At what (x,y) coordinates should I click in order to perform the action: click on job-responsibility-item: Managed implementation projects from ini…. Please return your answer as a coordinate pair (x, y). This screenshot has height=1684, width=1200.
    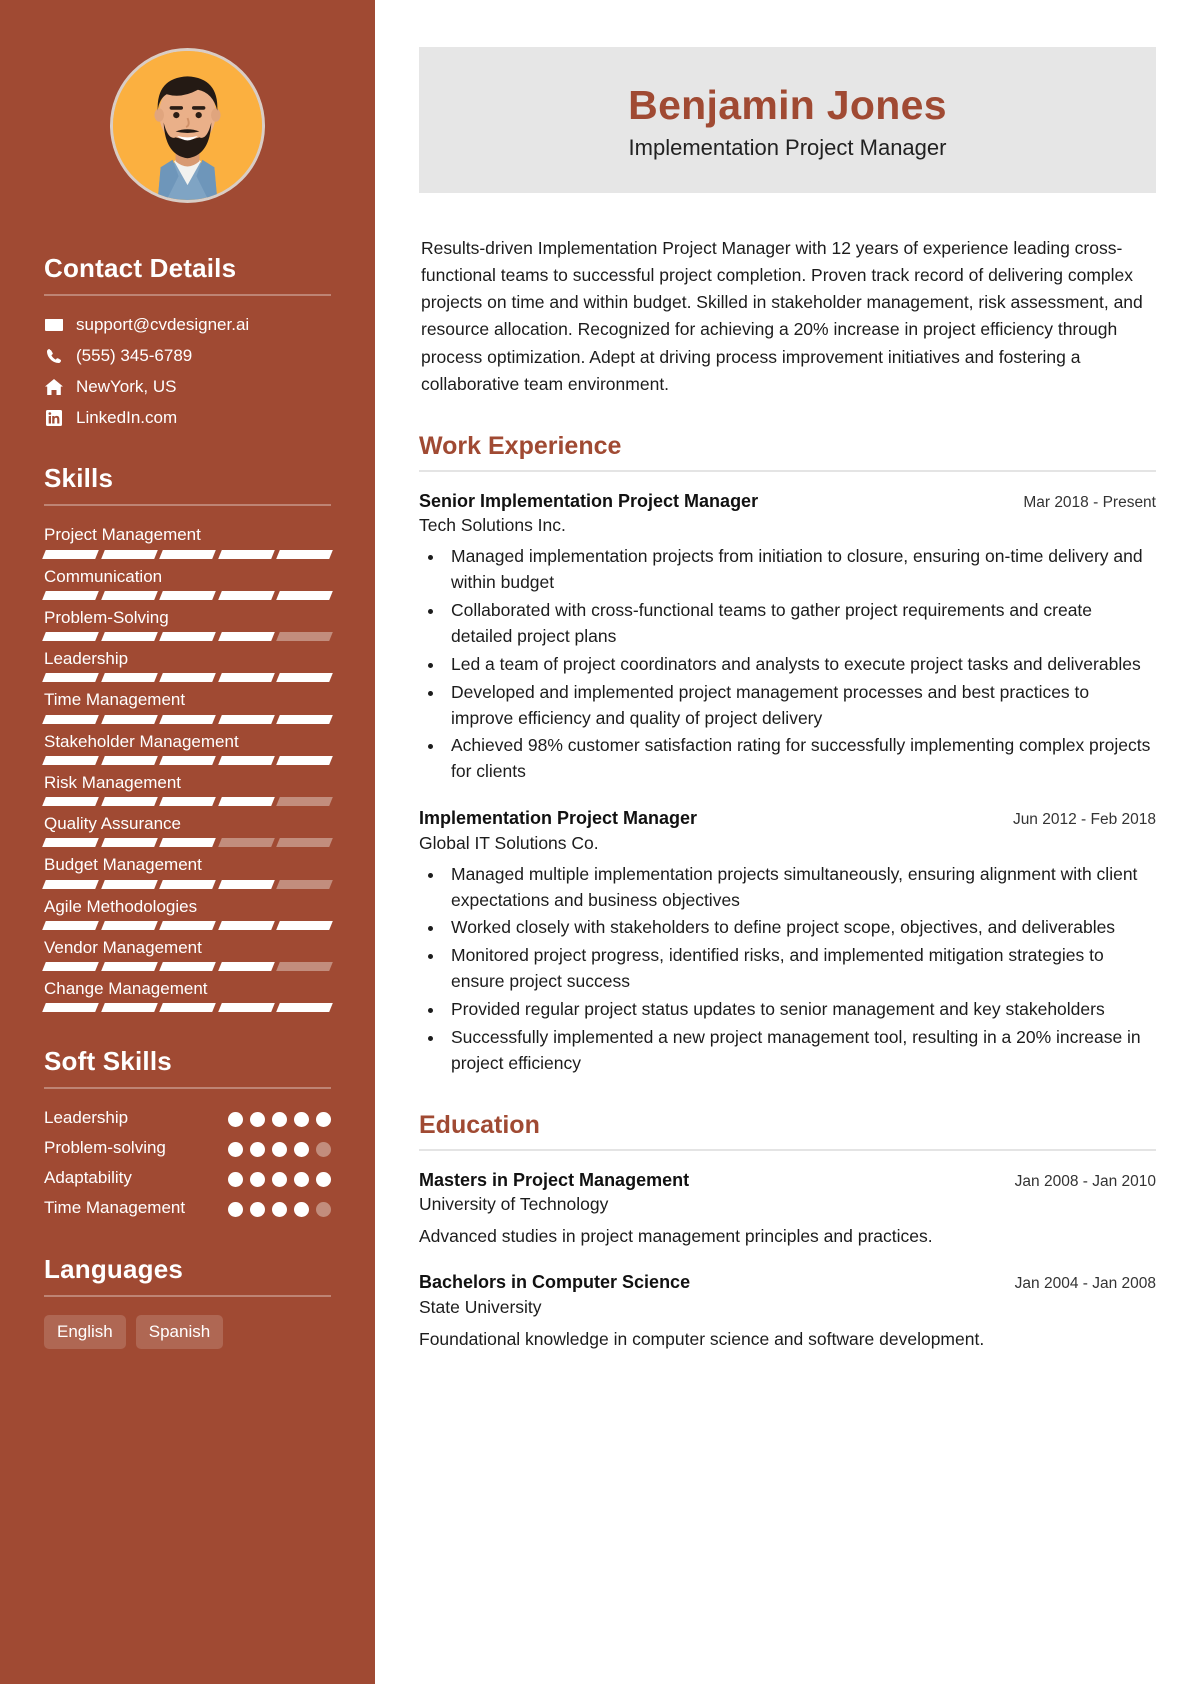
    Looking at the image, I should click on (800, 570).